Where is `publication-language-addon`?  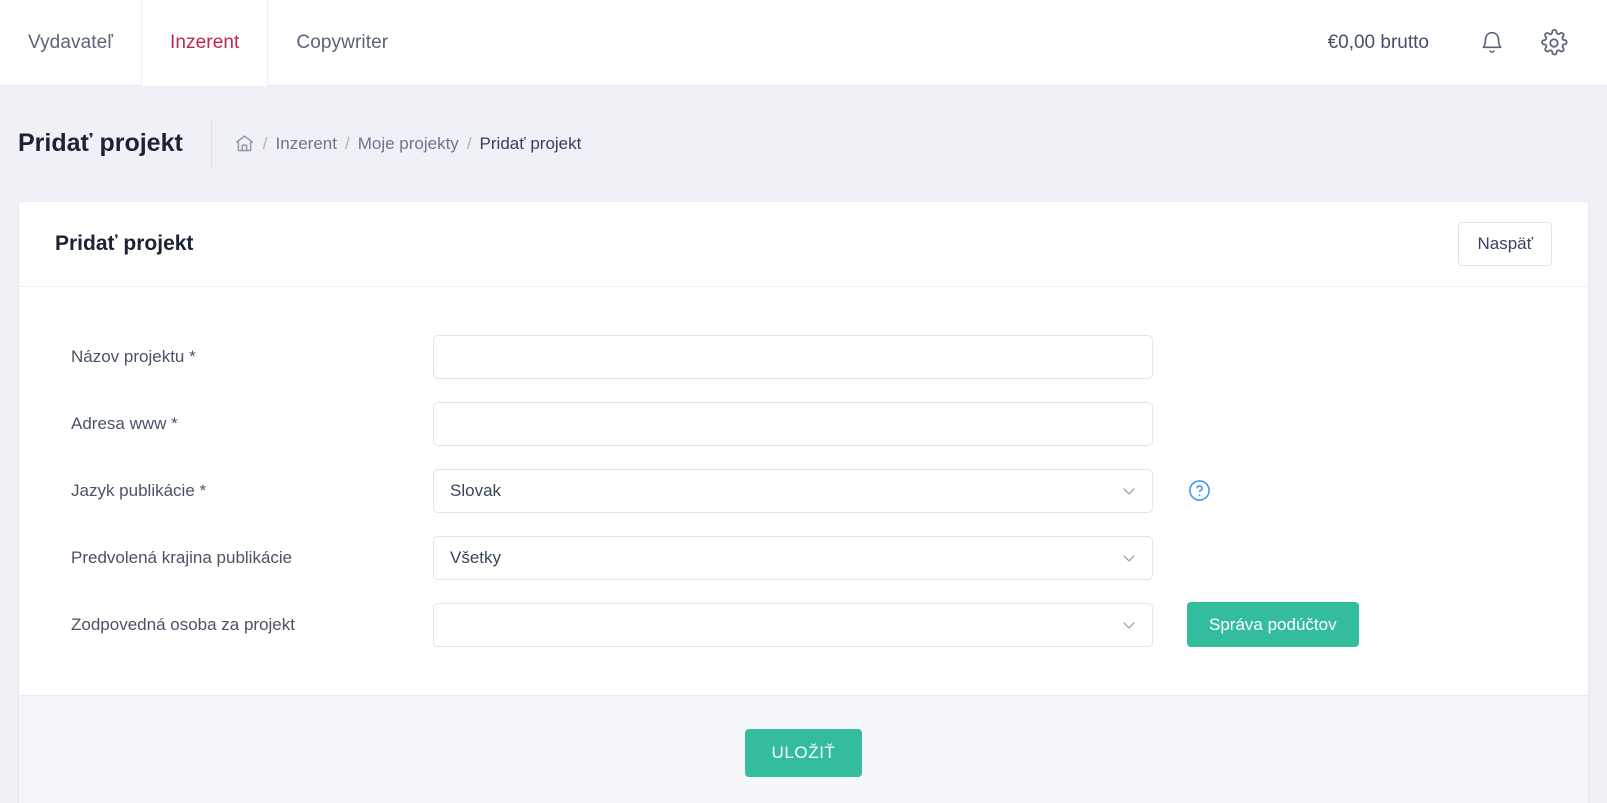
publication-language-addon is located at coordinates (1199, 490).